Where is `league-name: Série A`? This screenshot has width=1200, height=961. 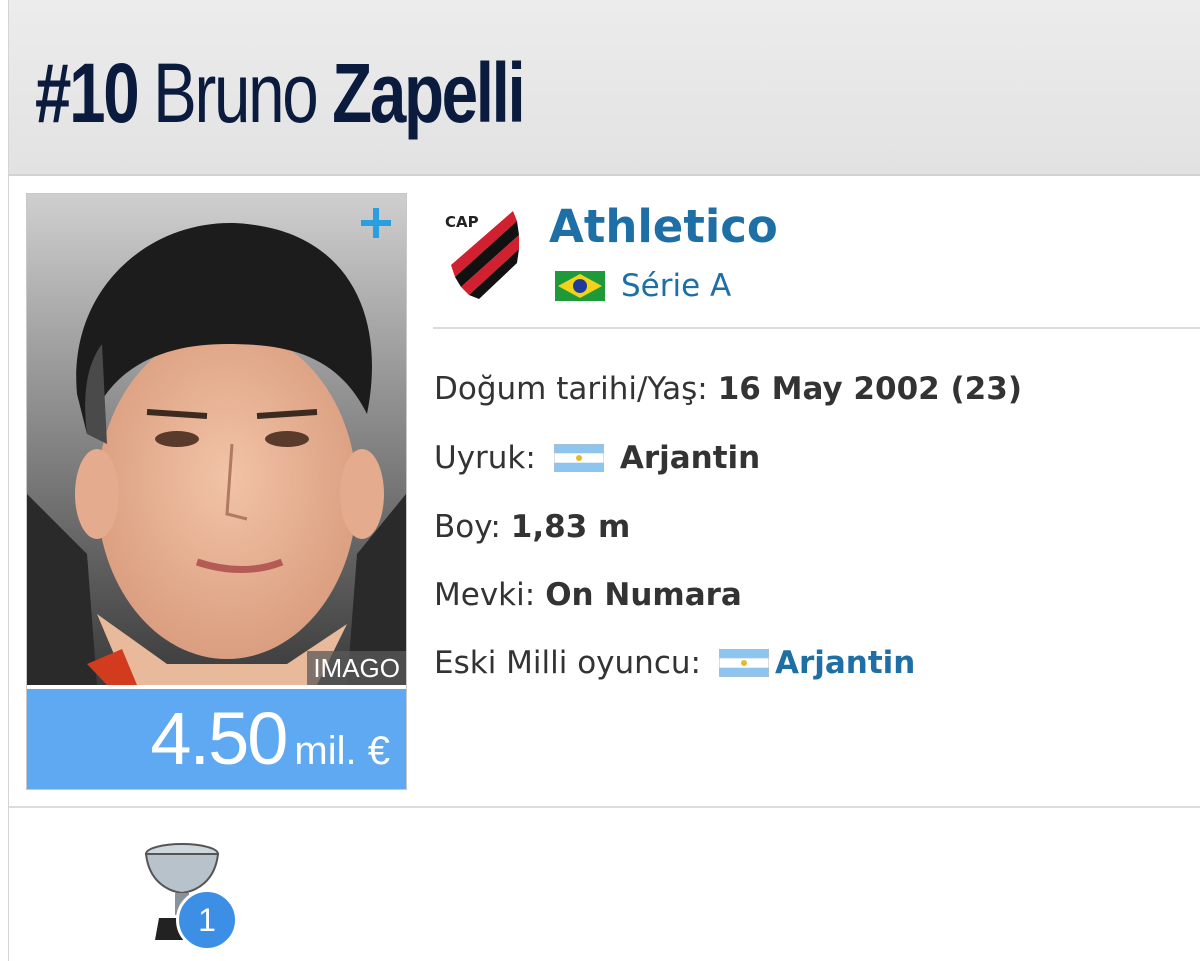 league-name: Série A is located at coordinates (676, 286).